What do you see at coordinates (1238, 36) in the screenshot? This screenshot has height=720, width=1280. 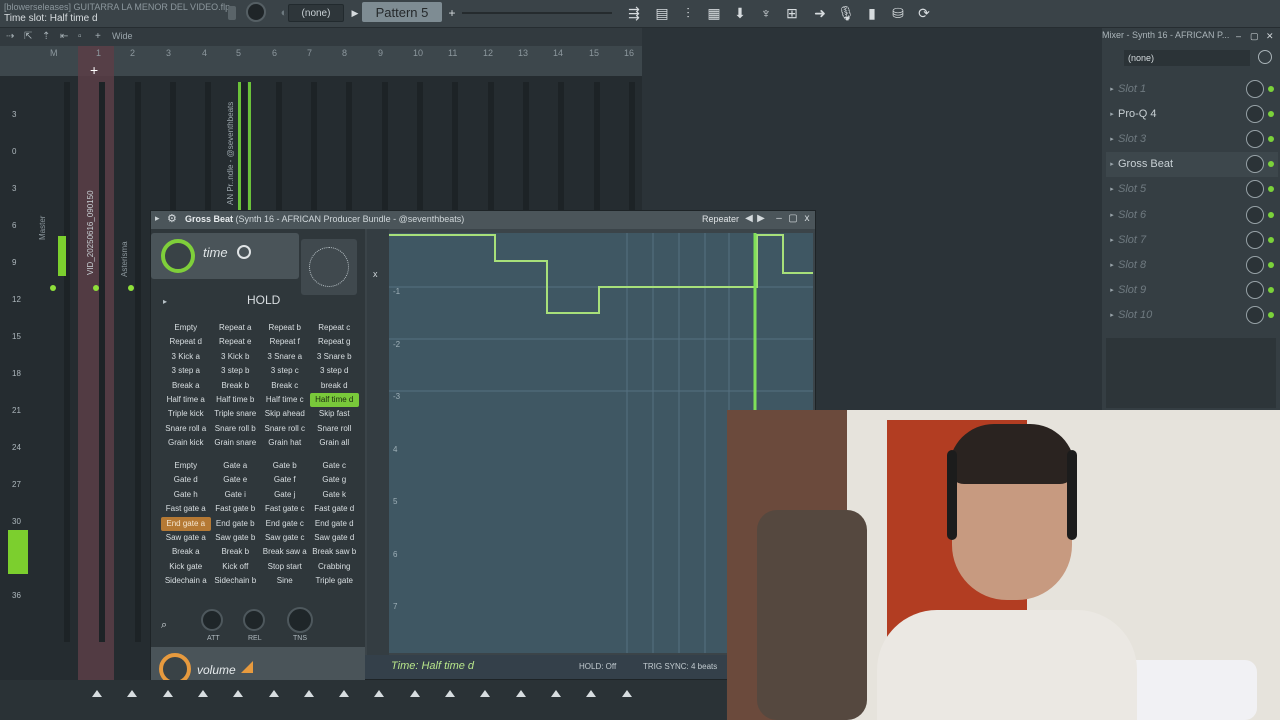 I see `minimize-icon: –` at bounding box center [1238, 36].